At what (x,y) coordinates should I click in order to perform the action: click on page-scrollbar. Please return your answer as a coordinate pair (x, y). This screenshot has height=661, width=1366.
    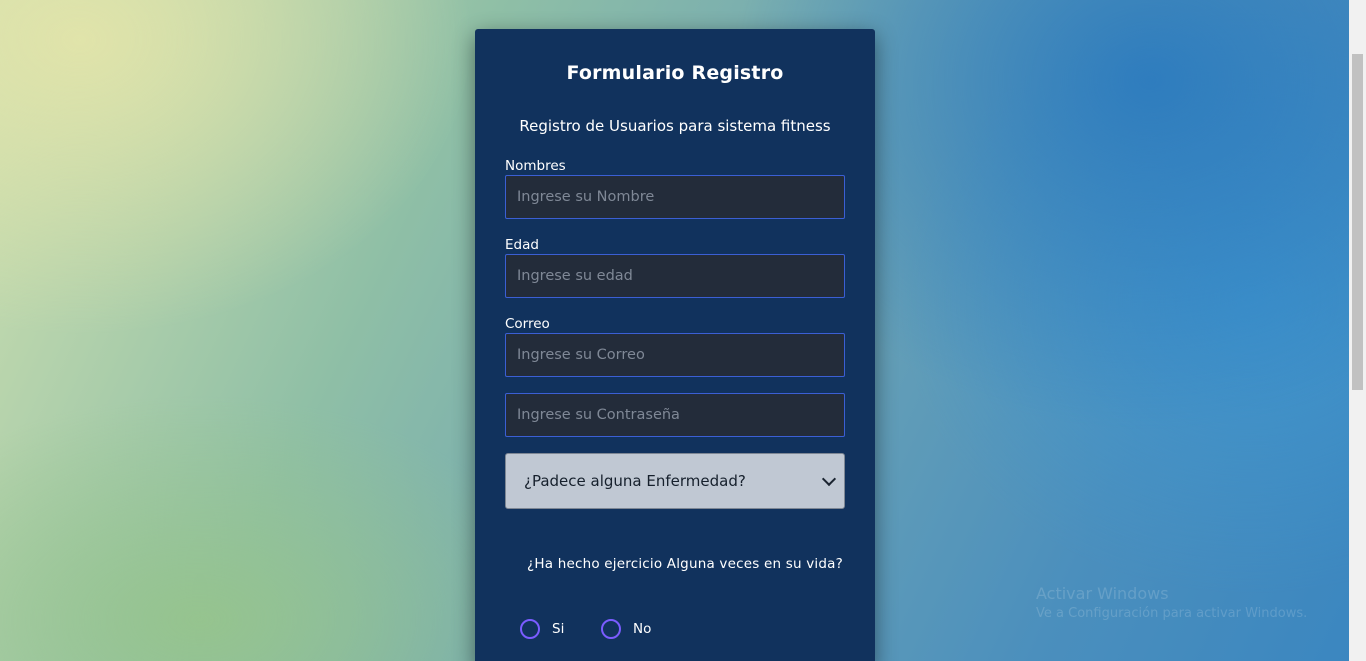
    Looking at the image, I should click on (1357, 330).